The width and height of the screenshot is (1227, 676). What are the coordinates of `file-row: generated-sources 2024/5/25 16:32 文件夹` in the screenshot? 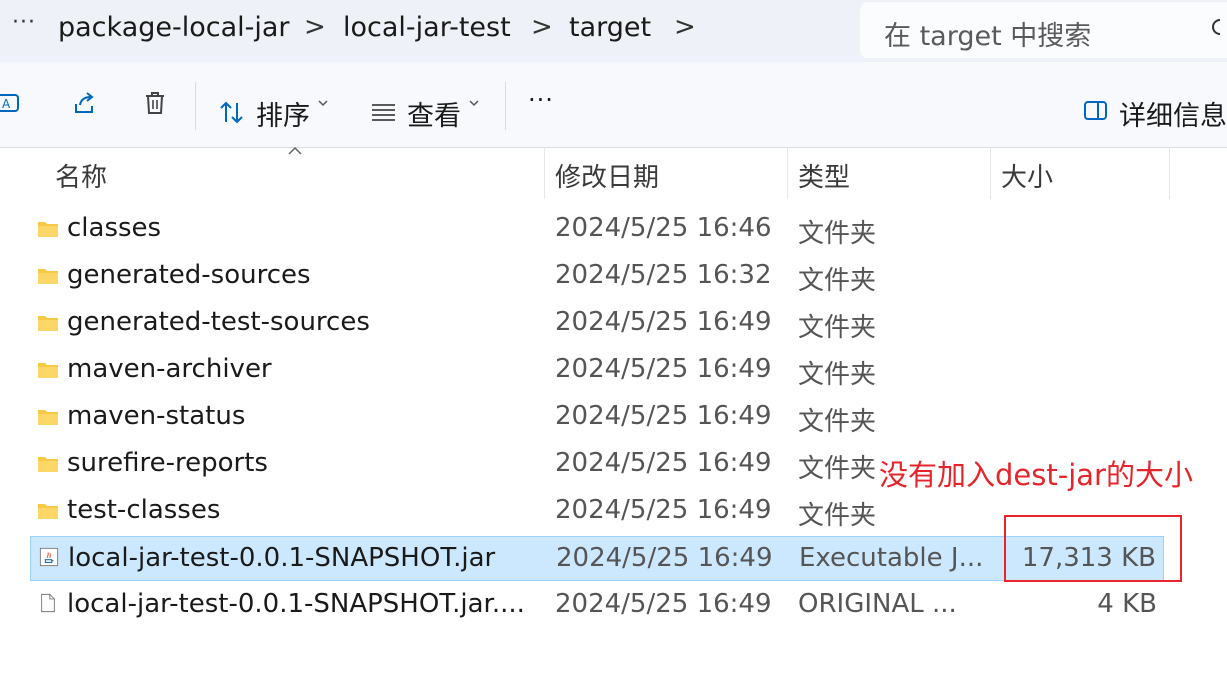 It's located at (597, 276).